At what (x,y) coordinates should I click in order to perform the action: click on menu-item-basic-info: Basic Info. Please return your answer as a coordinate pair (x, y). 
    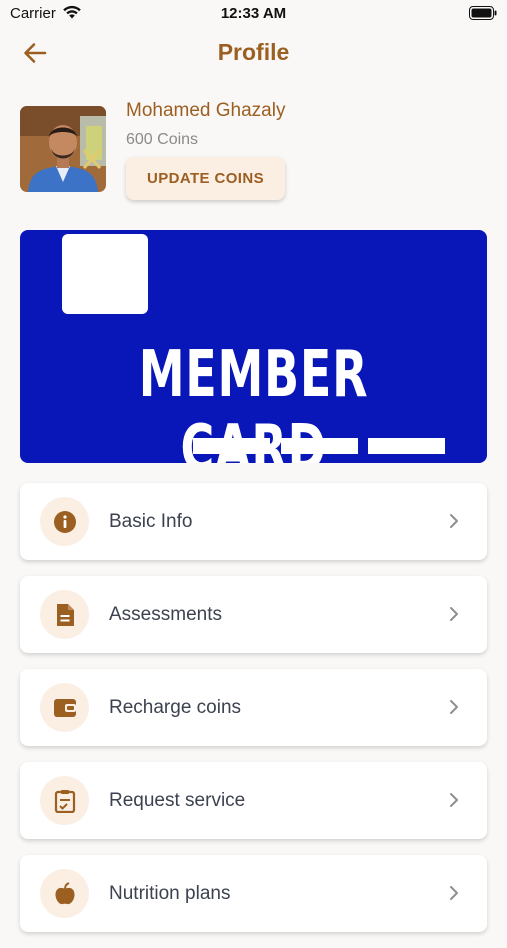
    Looking at the image, I should click on (253, 521).